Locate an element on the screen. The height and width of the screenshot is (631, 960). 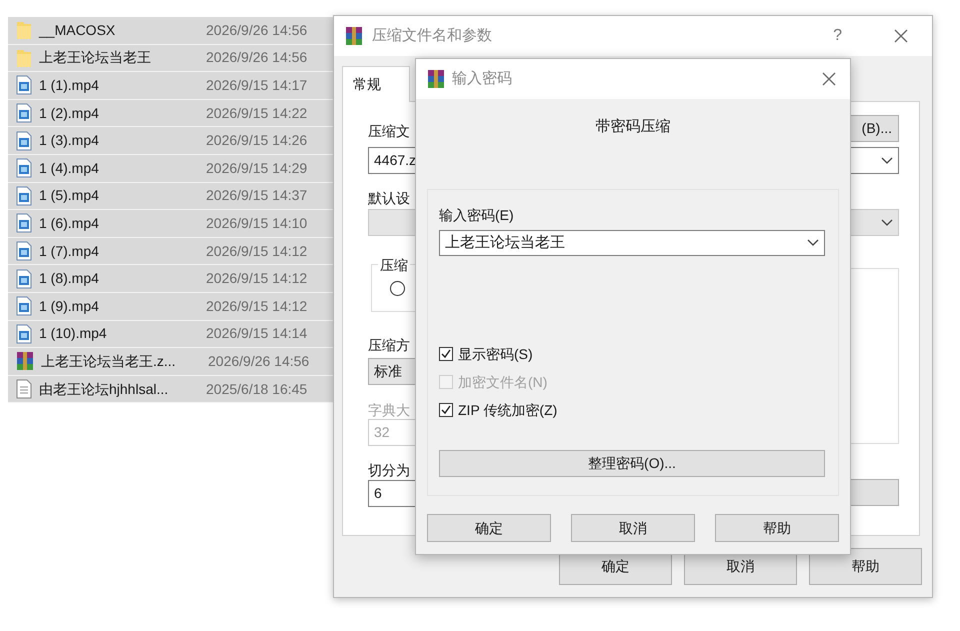
file-row: 1 (8).mp4 2026/9/15 14:12 is located at coordinates (171, 279).